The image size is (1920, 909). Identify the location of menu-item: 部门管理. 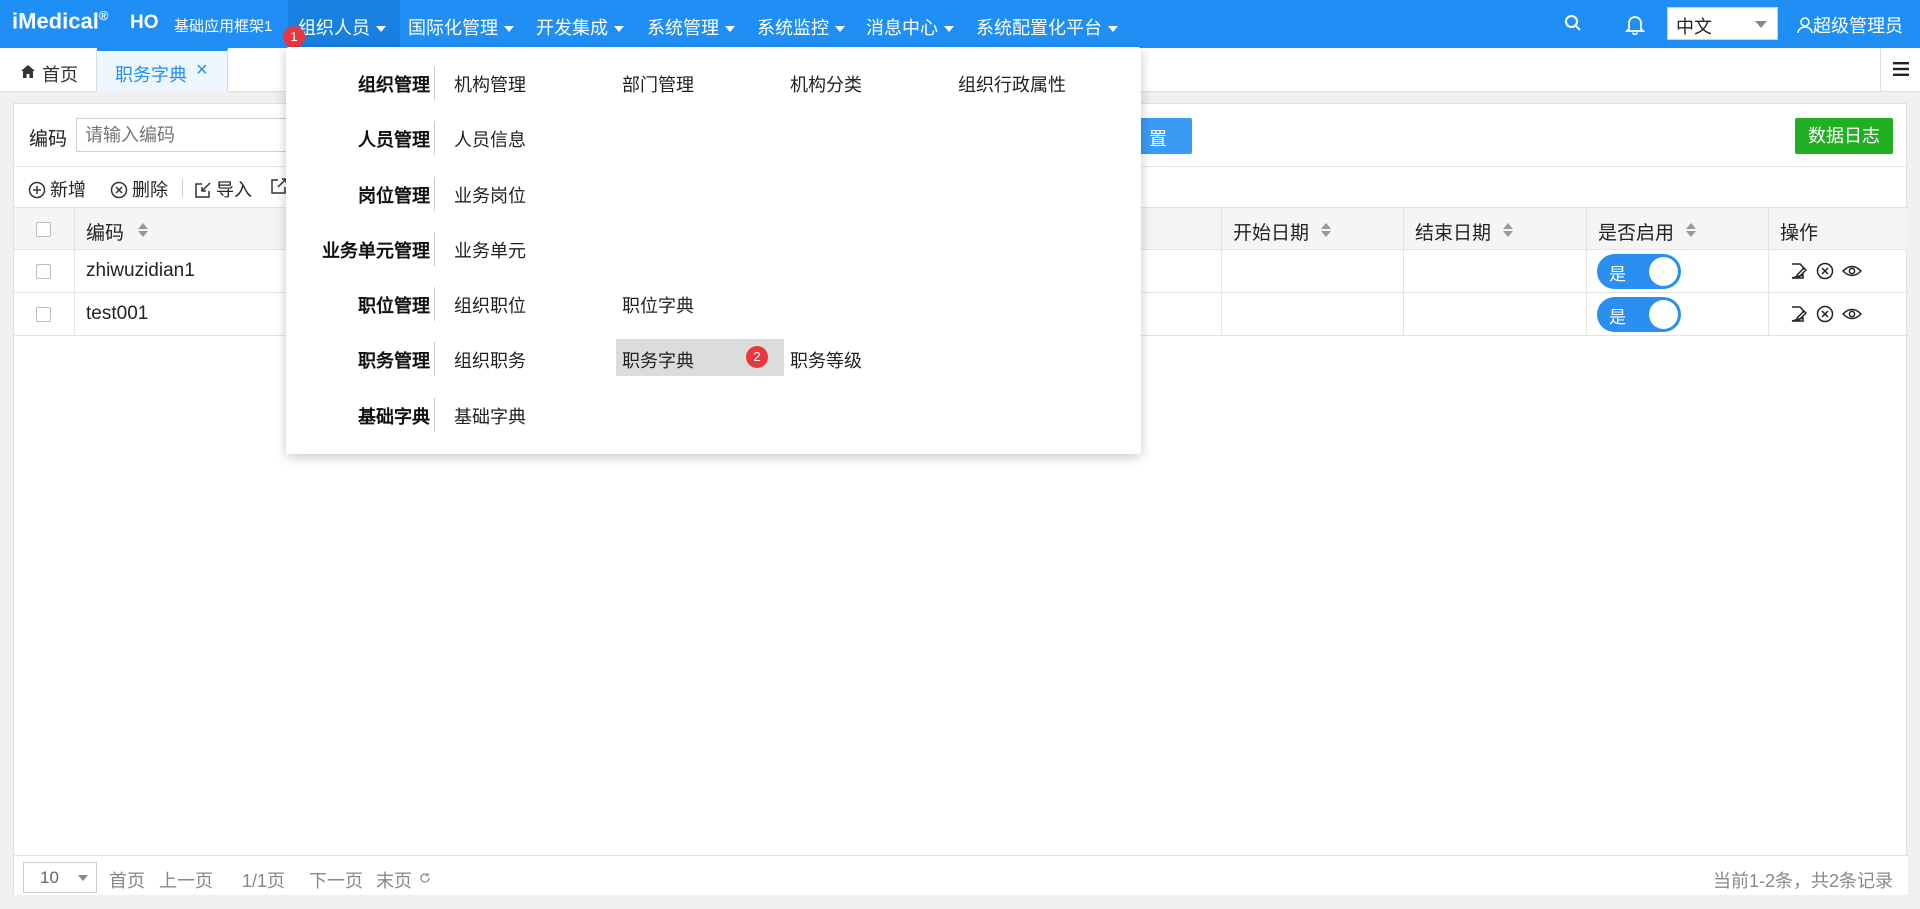
(658, 84).